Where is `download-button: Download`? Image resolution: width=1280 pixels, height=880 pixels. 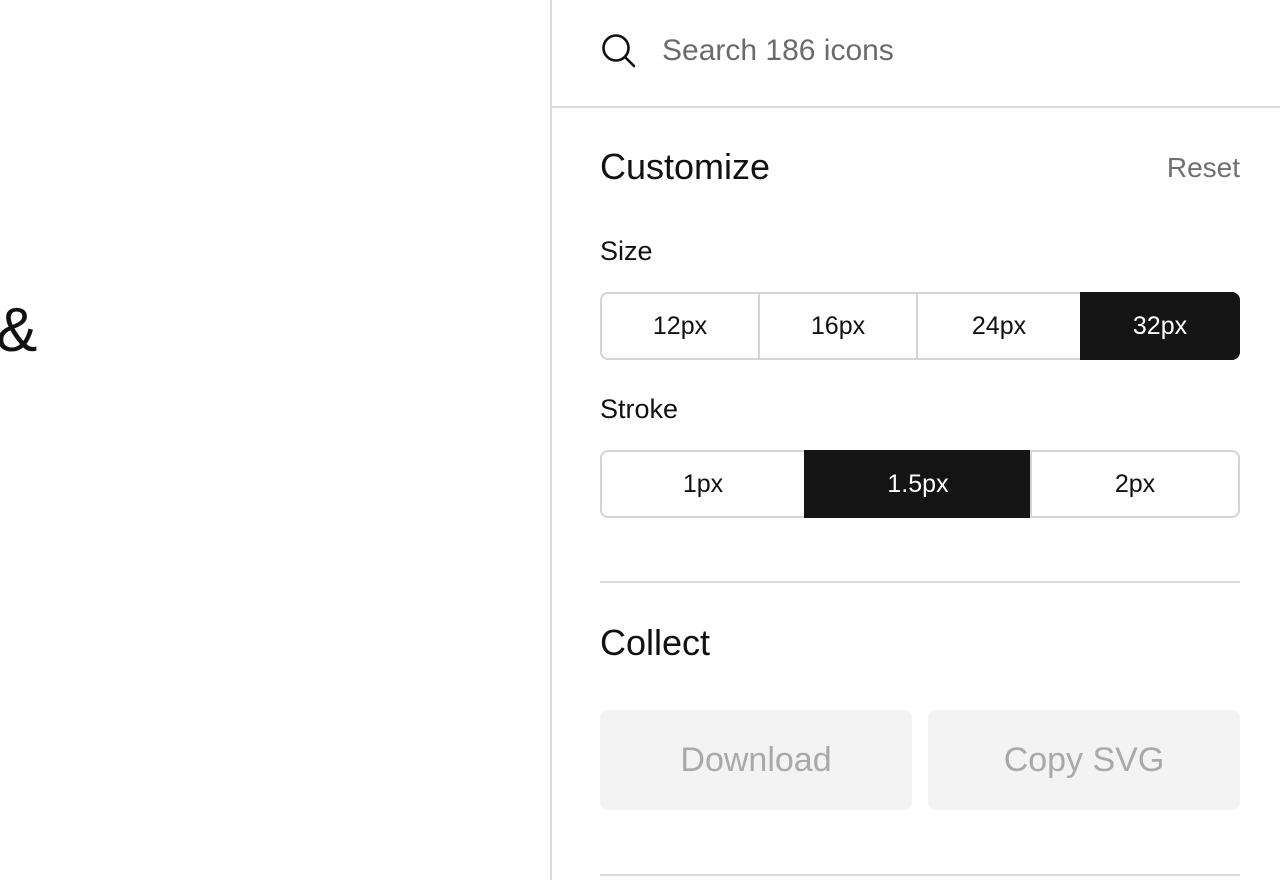
download-button: Download is located at coordinates (756, 760).